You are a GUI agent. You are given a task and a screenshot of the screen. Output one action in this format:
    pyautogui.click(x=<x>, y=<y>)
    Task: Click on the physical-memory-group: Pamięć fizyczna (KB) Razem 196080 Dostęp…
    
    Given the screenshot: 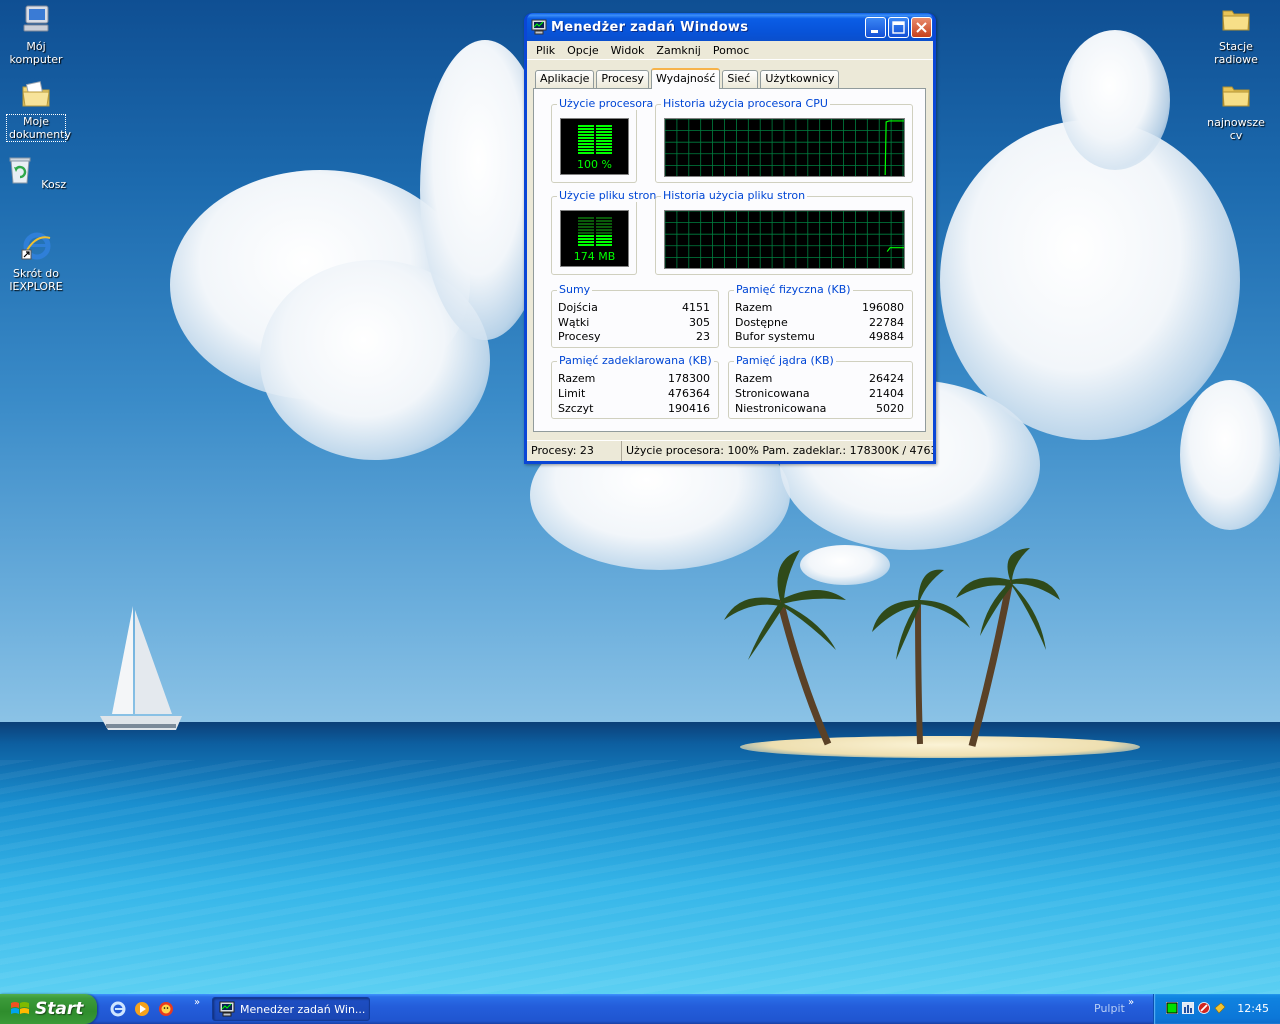 What is the action you would take?
    pyautogui.click(x=820, y=315)
    